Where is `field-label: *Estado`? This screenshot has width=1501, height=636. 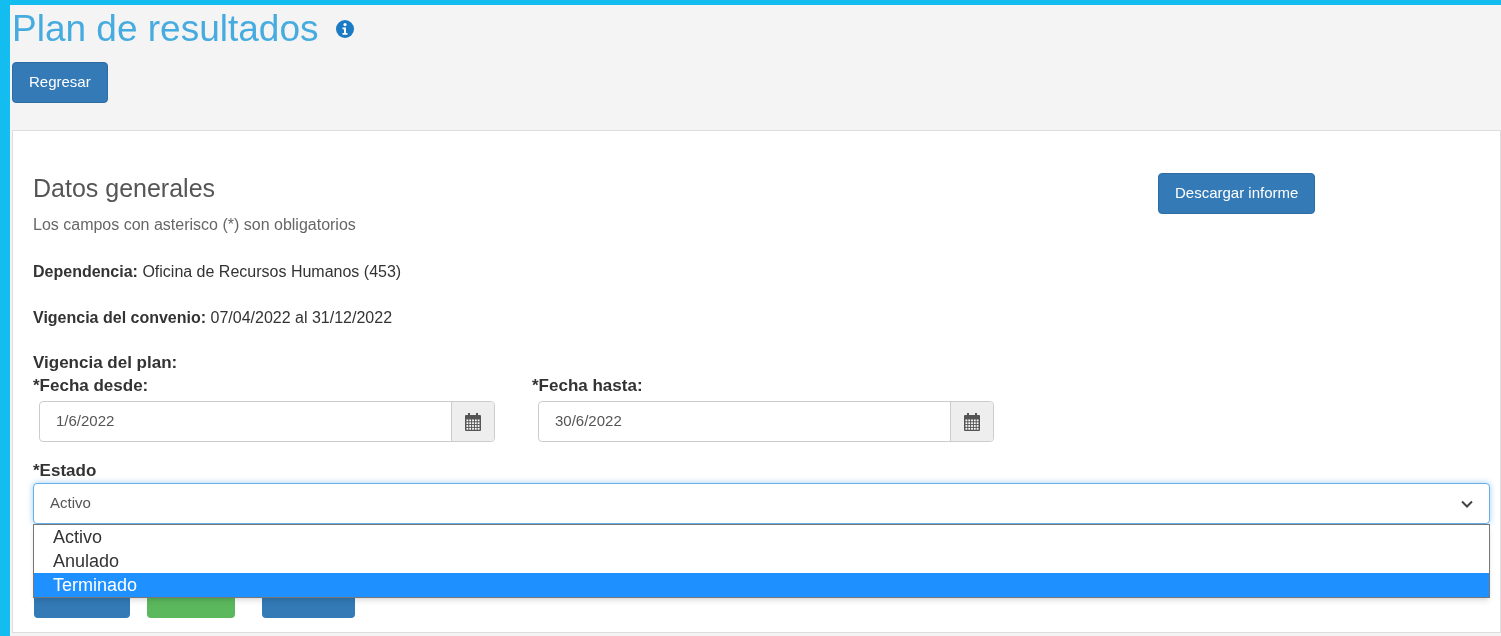
field-label: *Estado is located at coordinates (65, 471).